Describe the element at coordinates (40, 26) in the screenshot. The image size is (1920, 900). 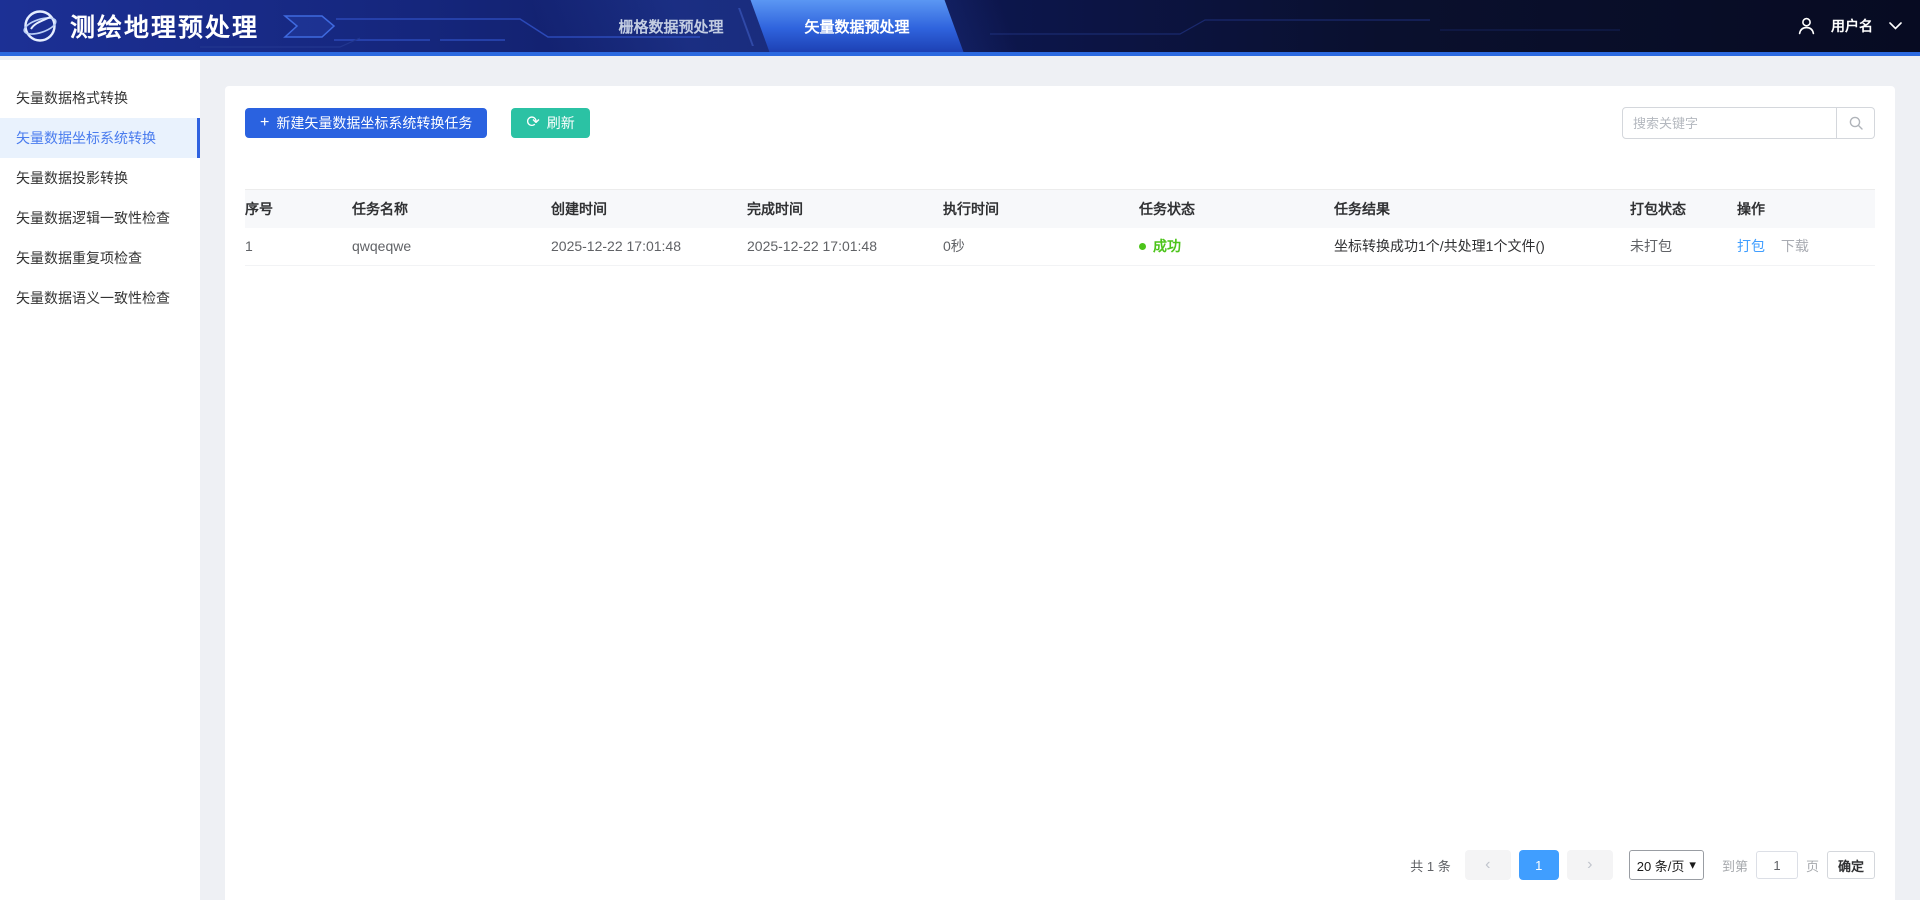
I see `app-logo-icon` at that location.